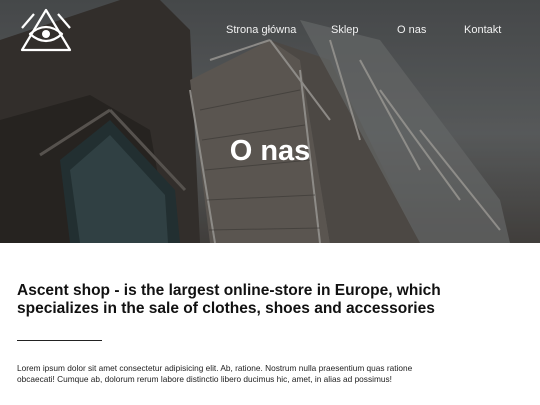 This screenshot has height=405, width=540. What do you see at coordinates (59, 340) in the screenshot?
I see `headline-divider` at bounding box center [59, 340].